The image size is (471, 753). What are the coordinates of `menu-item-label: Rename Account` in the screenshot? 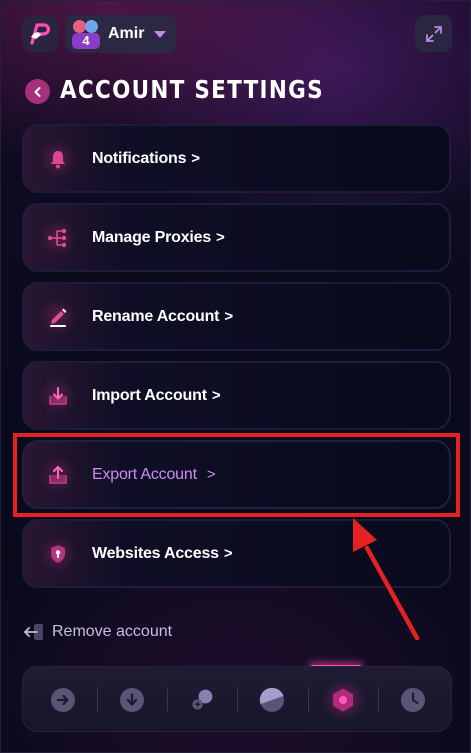 It's located at (156, 316).